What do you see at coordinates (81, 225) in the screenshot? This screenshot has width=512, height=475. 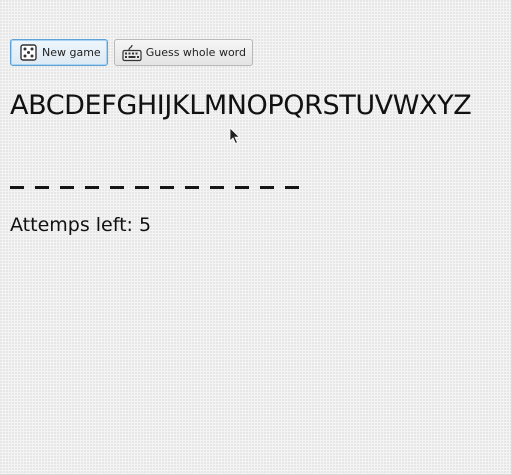 I see `attempts-left-text: Attemps left: 5` at bounding box center [81, 225].